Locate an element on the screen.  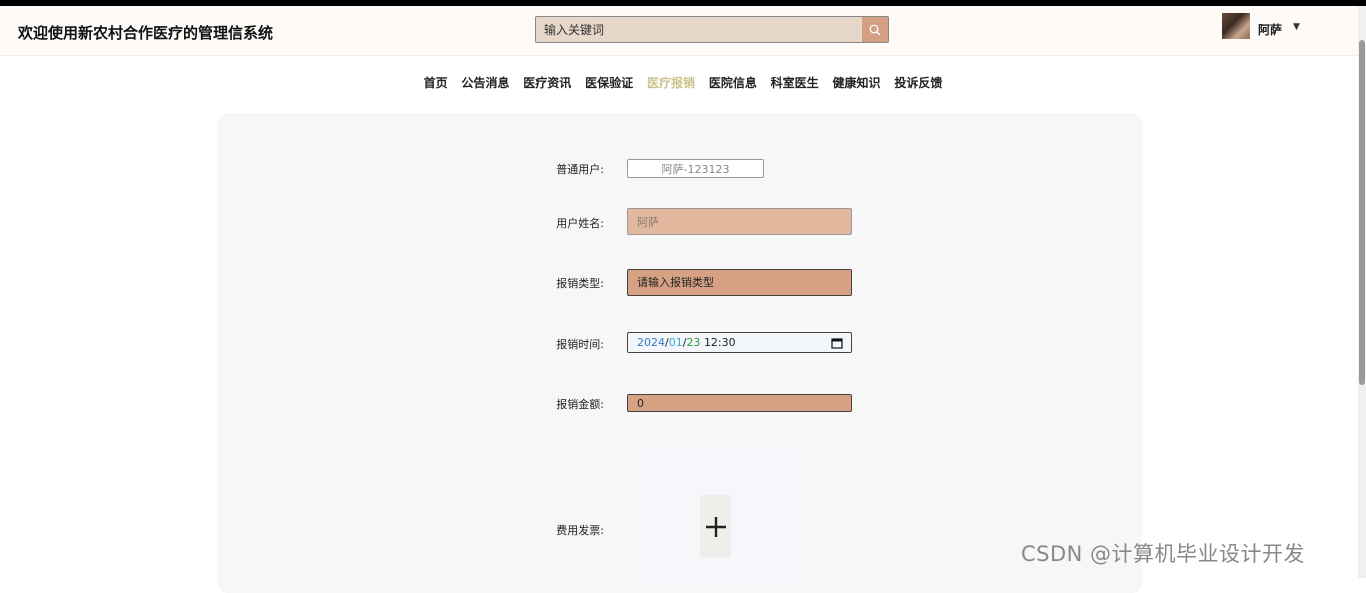
invoice-upload-area is located at coordinates (715, 514).